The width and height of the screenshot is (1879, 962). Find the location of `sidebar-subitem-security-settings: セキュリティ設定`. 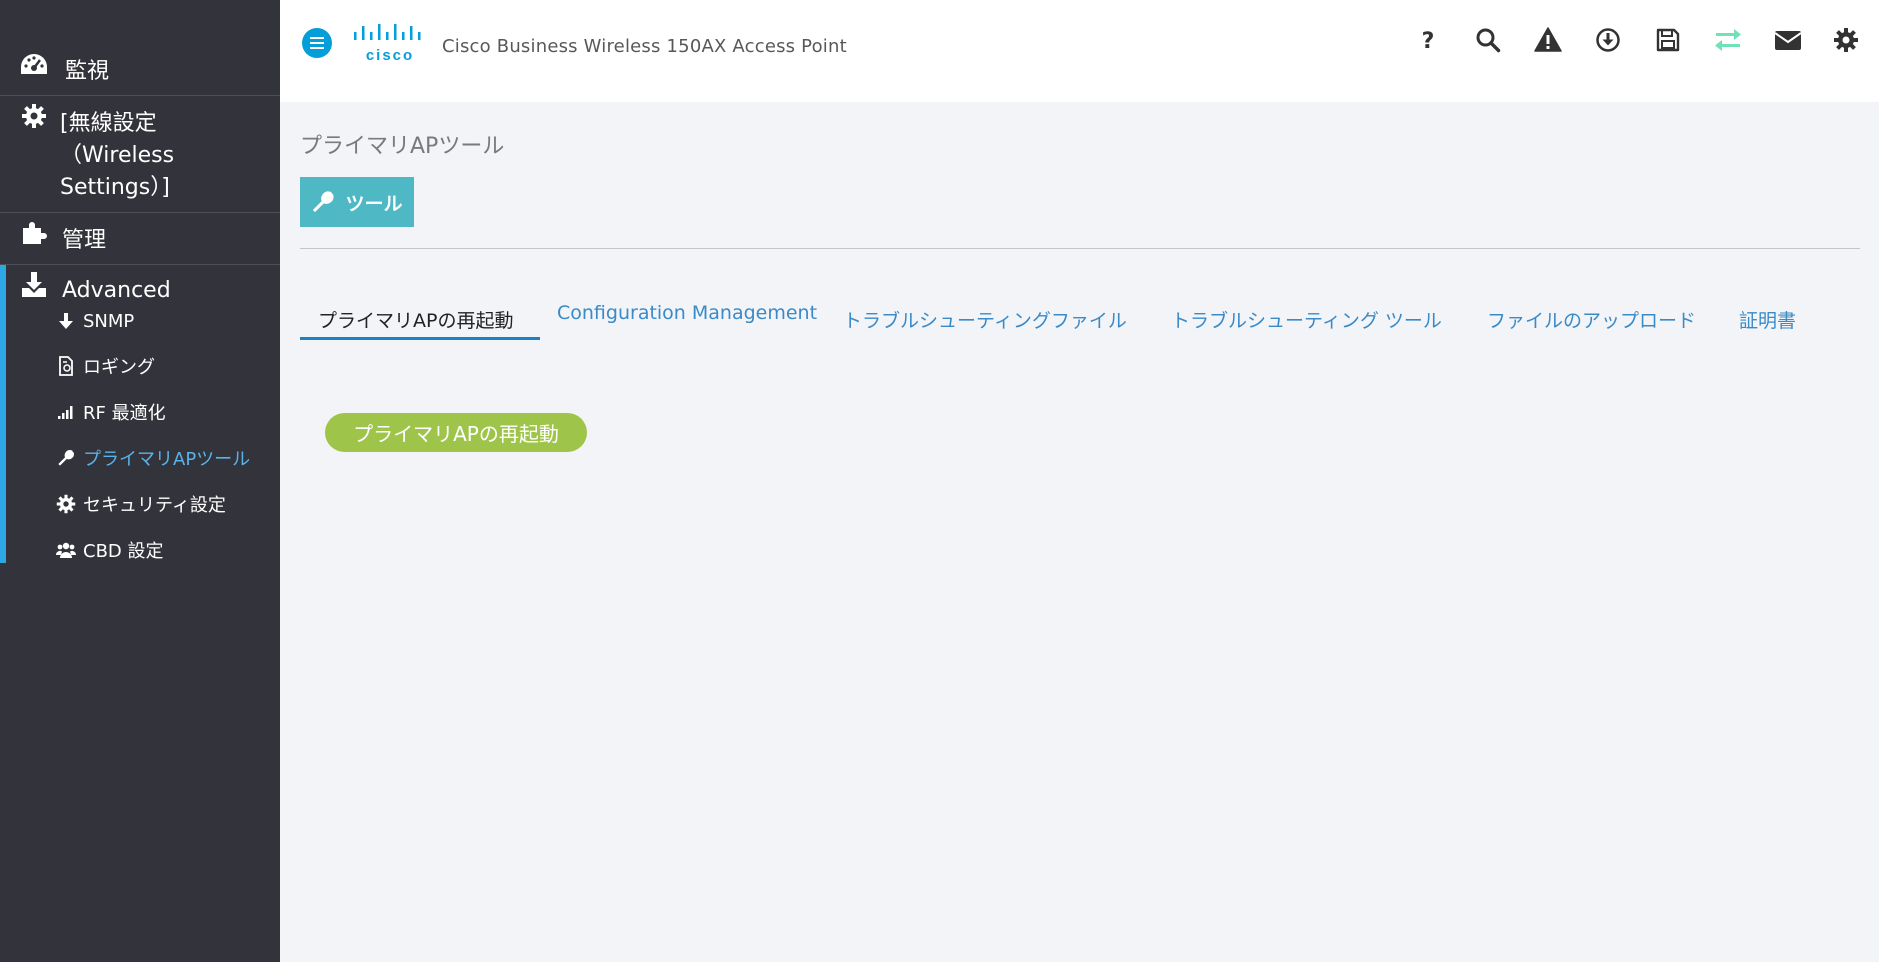

sidebar-subitem-security-settings: セキュリティ設定 is located at coordinates (140, 504).